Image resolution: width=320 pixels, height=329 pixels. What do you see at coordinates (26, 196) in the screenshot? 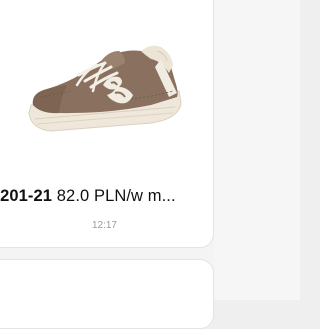
I see `product-code: Y201-21` at bounding box center [26, 196].